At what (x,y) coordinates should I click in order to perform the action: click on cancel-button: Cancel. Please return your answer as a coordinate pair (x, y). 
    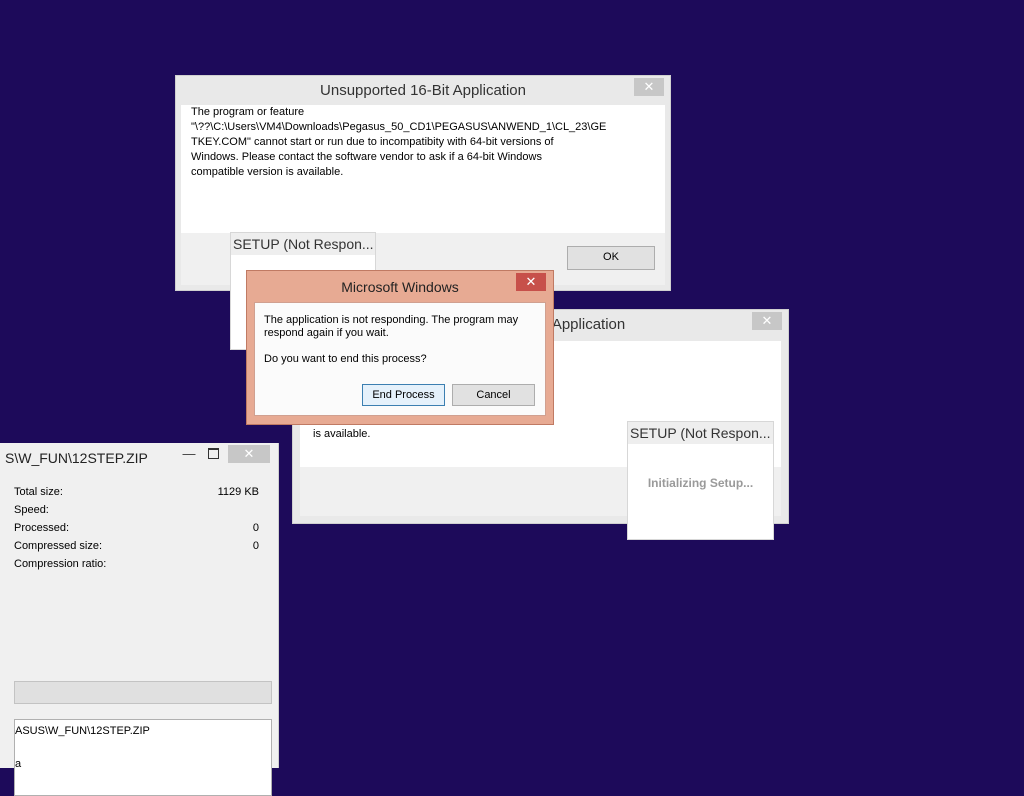
    Looking at the image, I should click on (493, 395).